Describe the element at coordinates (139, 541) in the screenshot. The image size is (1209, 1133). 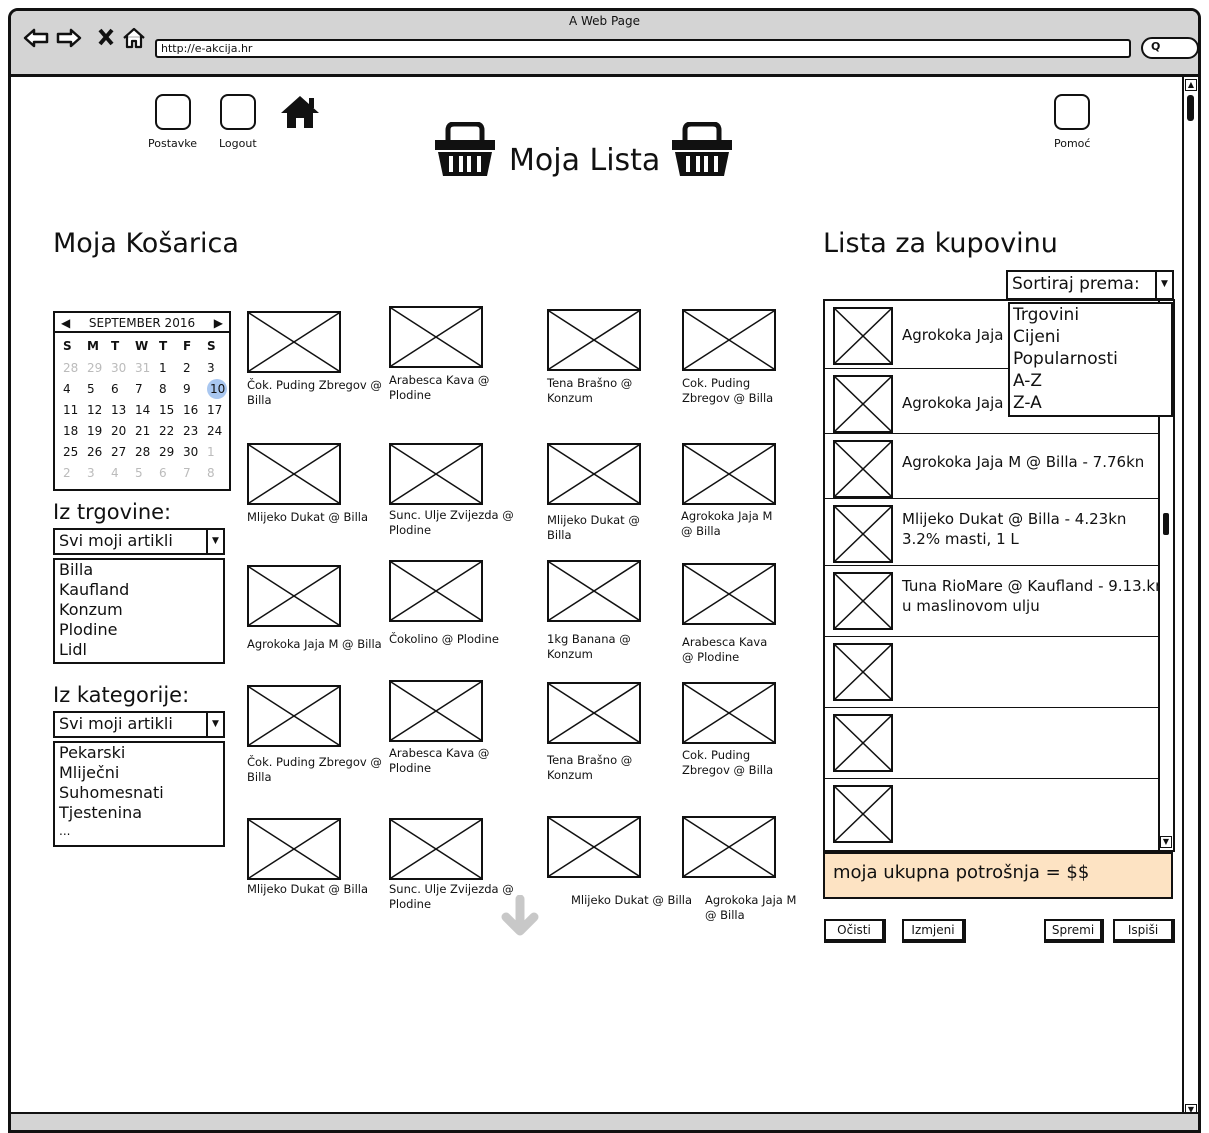
I see `store-select: Svi moji artikli ▼` at that location.